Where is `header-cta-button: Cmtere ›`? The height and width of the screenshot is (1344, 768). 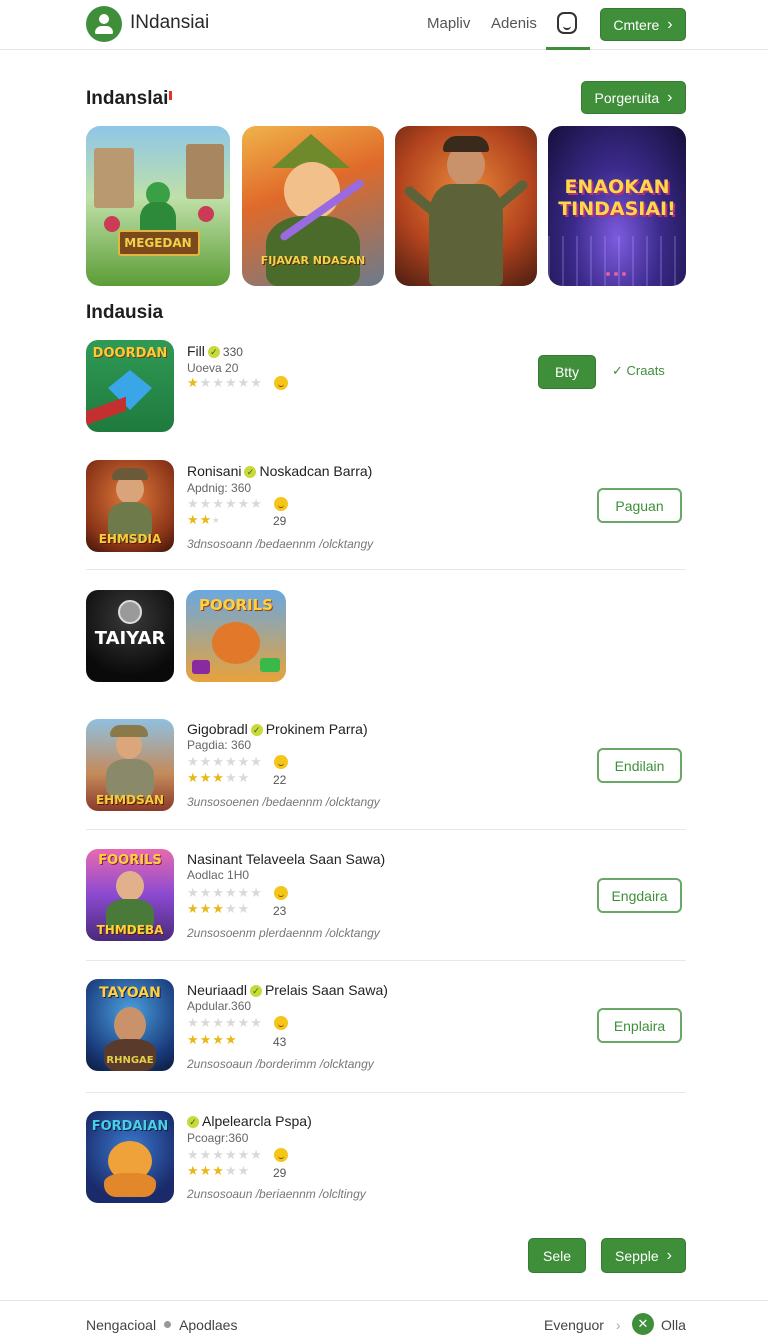
header-cta-button: Cmtere › is located at coordinates (643, 24).